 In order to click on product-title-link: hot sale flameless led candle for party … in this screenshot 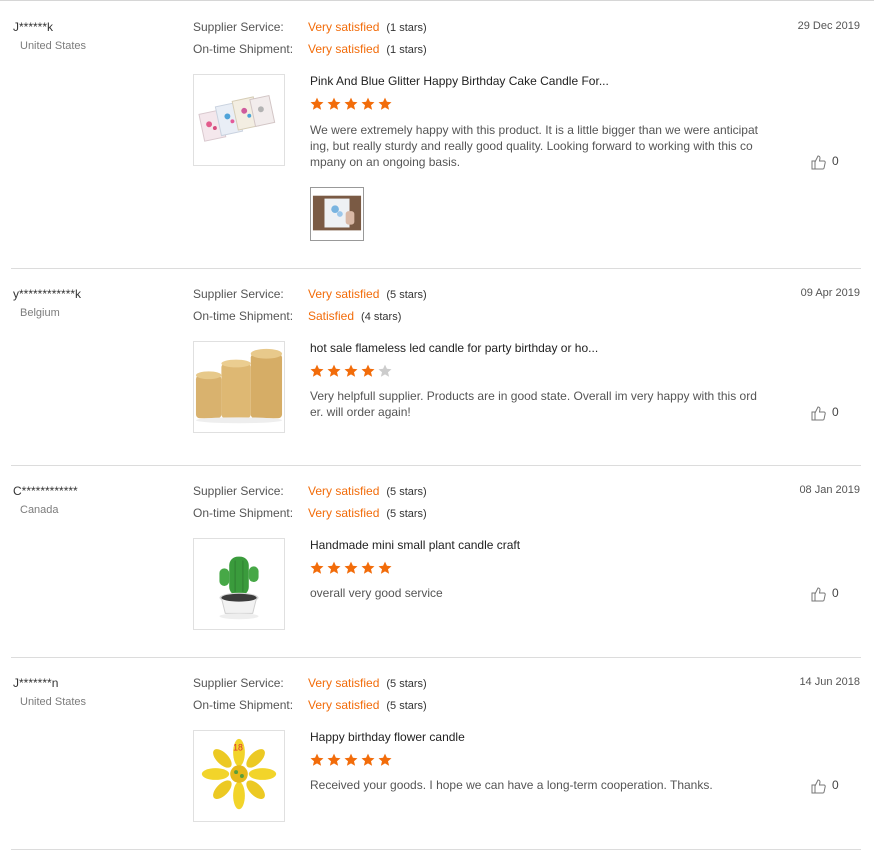, I will do `click(454, 348)`.